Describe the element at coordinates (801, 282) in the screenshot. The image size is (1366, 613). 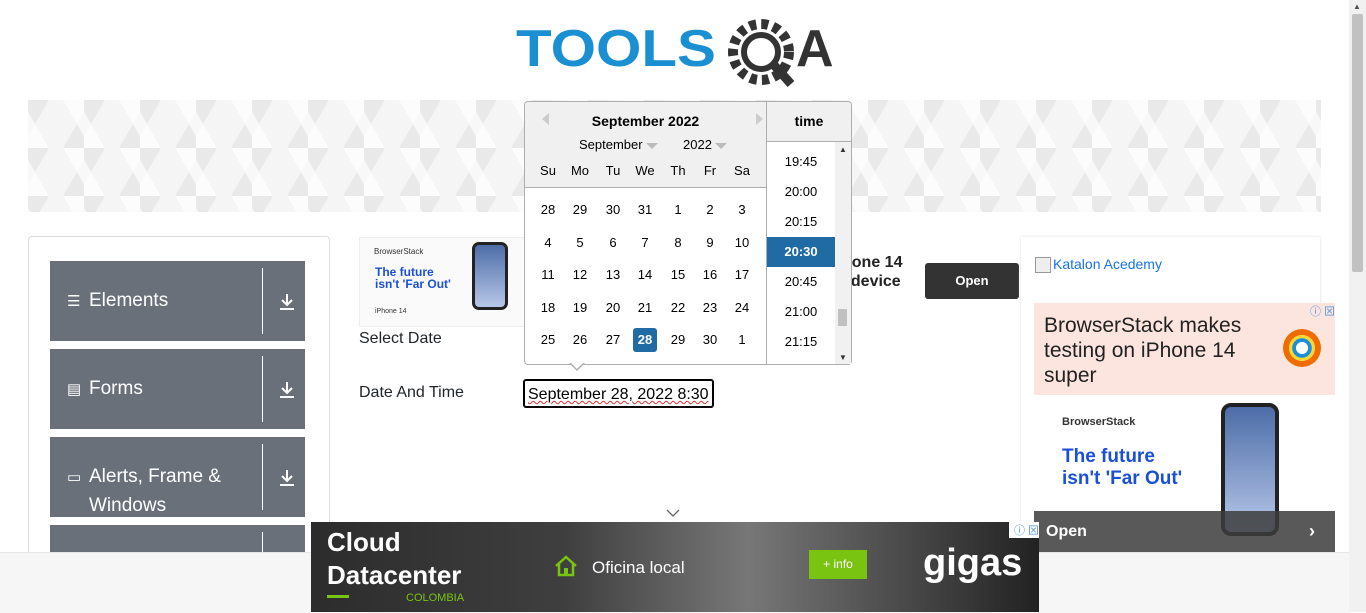
I see `time-option: 20:45` at that location.